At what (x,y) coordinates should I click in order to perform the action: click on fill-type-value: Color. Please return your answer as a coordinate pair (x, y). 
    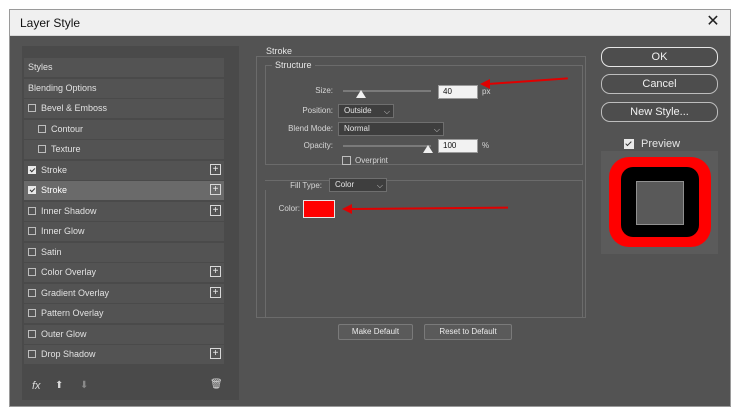
    Looking at the image, I should click on (345, 184).